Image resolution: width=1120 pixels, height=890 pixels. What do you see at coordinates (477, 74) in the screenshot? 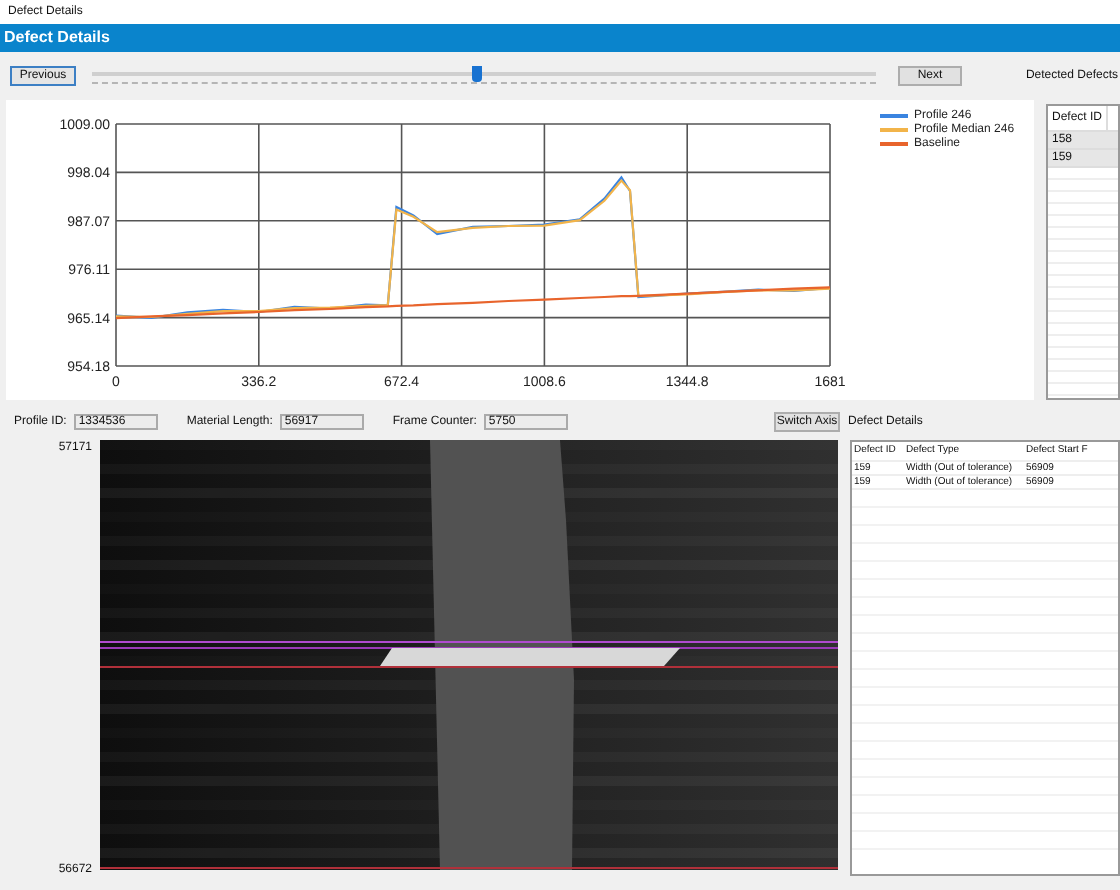
I see `slider-thumb` at bounding box center [477, 74].